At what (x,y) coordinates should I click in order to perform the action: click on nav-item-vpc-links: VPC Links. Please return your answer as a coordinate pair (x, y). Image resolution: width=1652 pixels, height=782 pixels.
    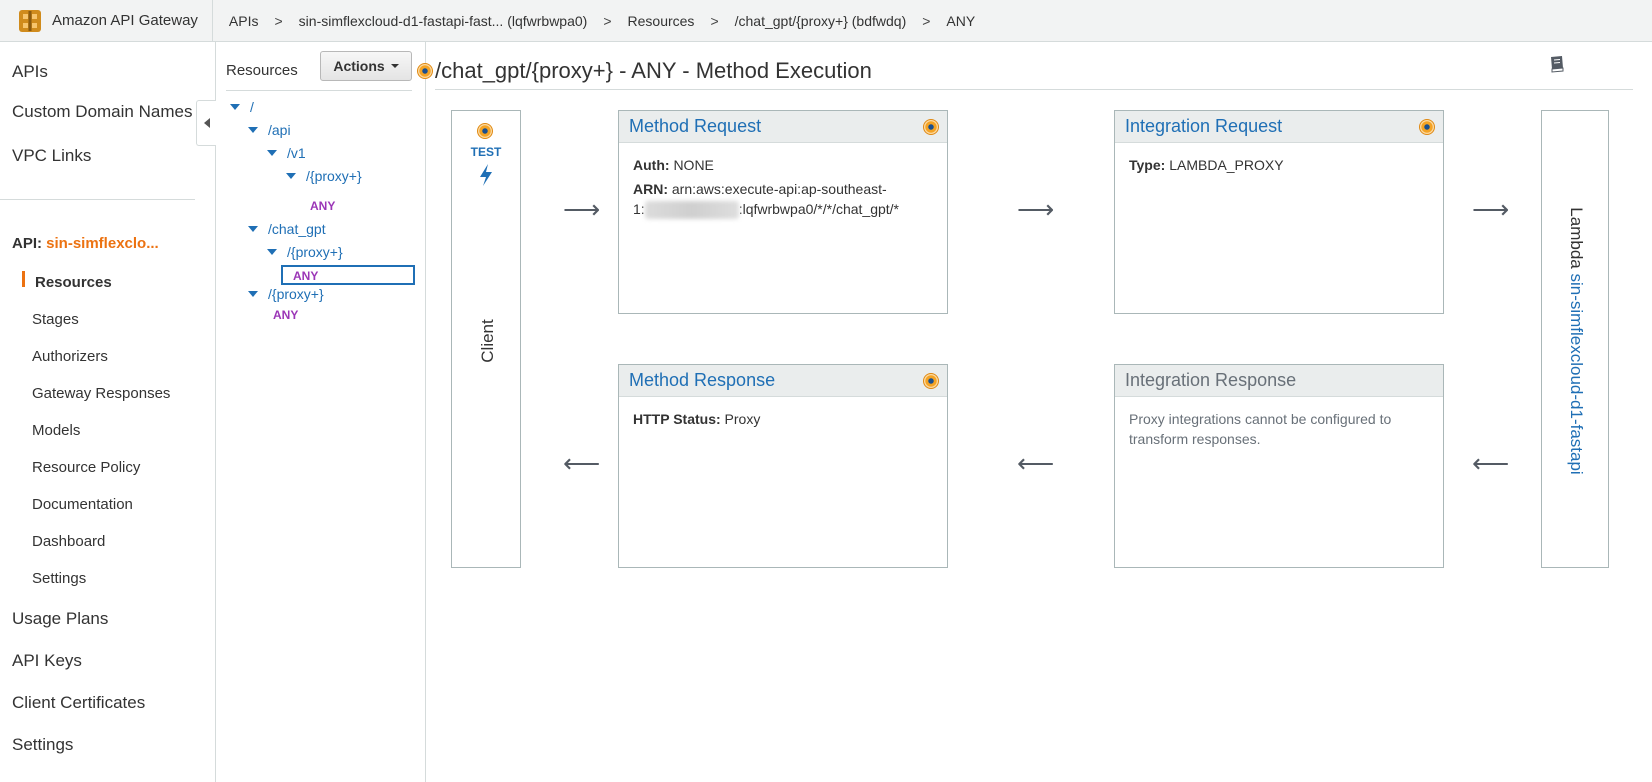
    Looking at the image, I should click on (51, 156).